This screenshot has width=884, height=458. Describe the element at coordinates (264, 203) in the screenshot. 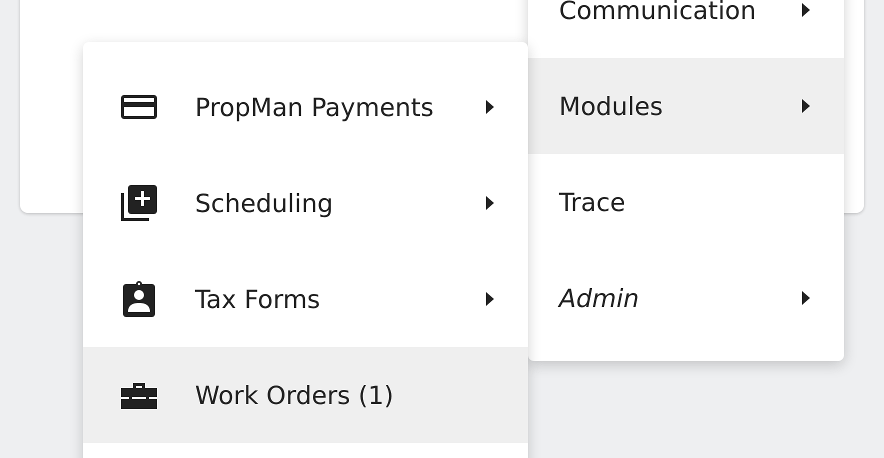

I see `menu-label: Scheduling` at that location.